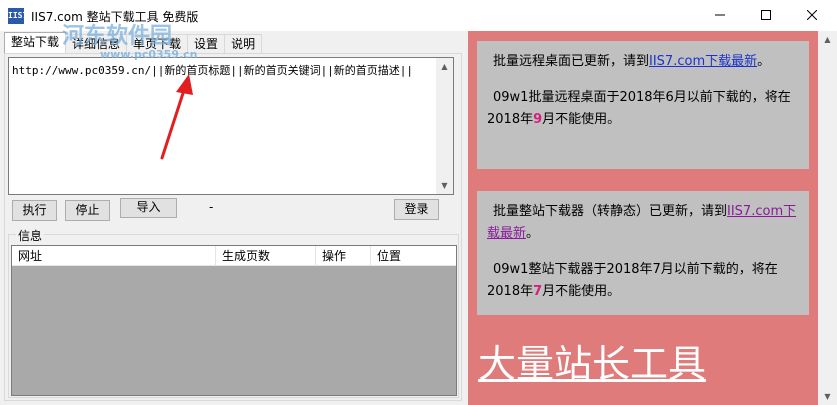  I want to click on tools-banner-link: 大量站长工具, so click(592, 360).